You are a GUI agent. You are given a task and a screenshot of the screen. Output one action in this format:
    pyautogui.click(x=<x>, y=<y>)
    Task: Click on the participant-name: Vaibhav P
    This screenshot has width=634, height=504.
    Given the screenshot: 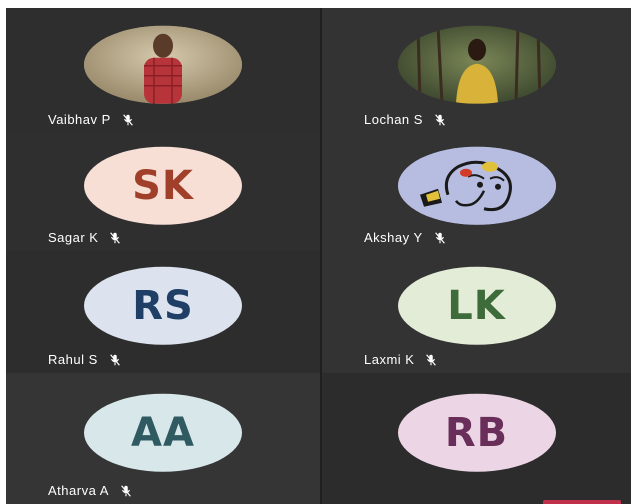 What is the action you would take?
    pyautogui.click(x=79, y=119)
    